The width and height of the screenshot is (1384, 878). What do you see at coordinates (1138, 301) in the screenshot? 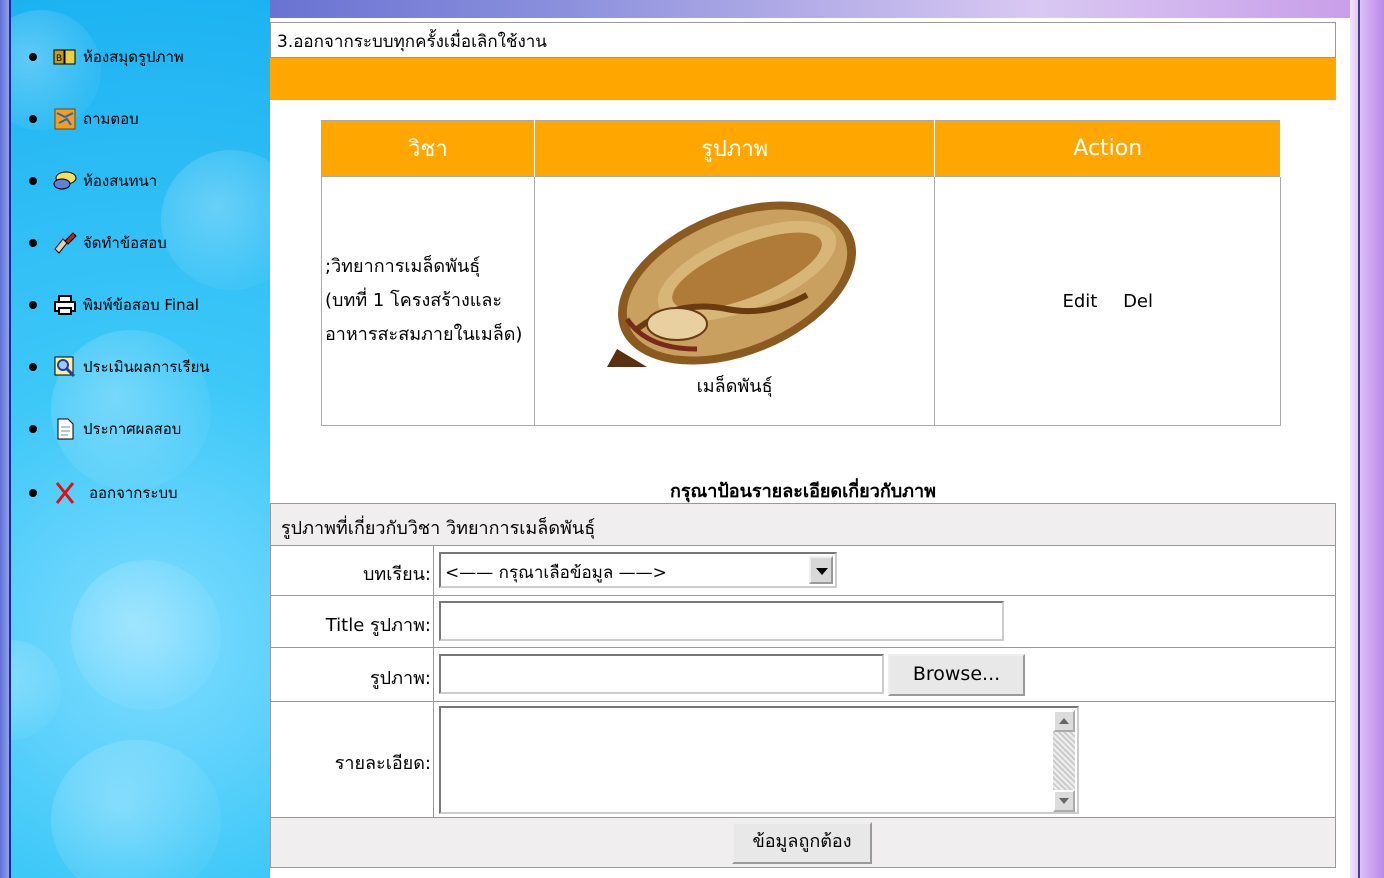
I see `delete-link: Del` at bounding box center [1138, 301].